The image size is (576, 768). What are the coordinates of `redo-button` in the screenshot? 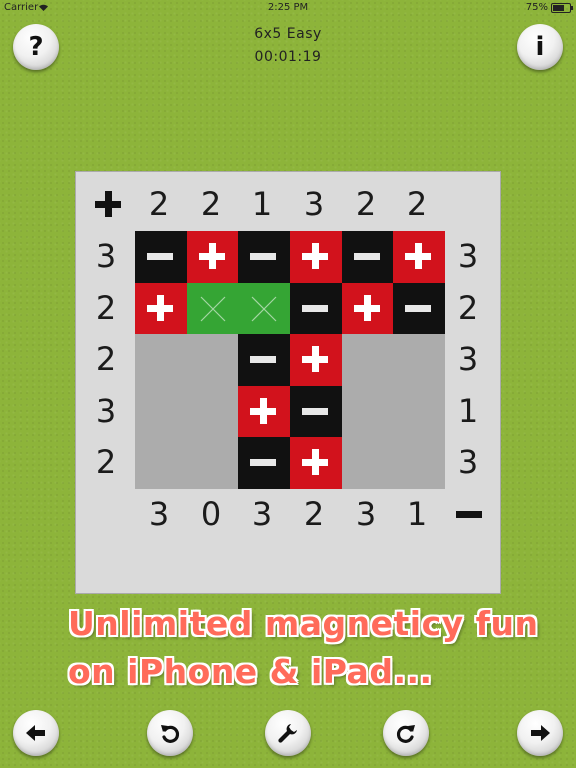 It's located at (406, 733).